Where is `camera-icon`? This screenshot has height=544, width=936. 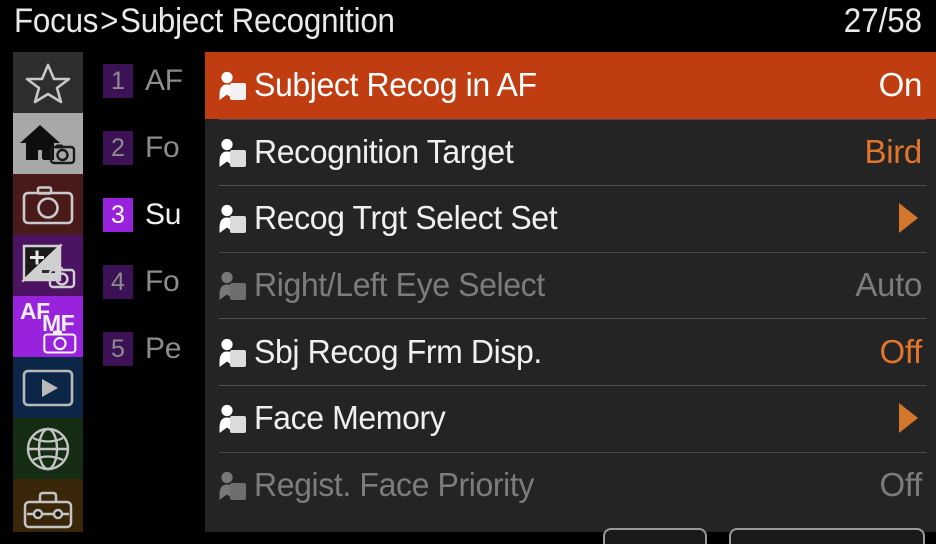 camera-icon is located at coordinates (48, 205).